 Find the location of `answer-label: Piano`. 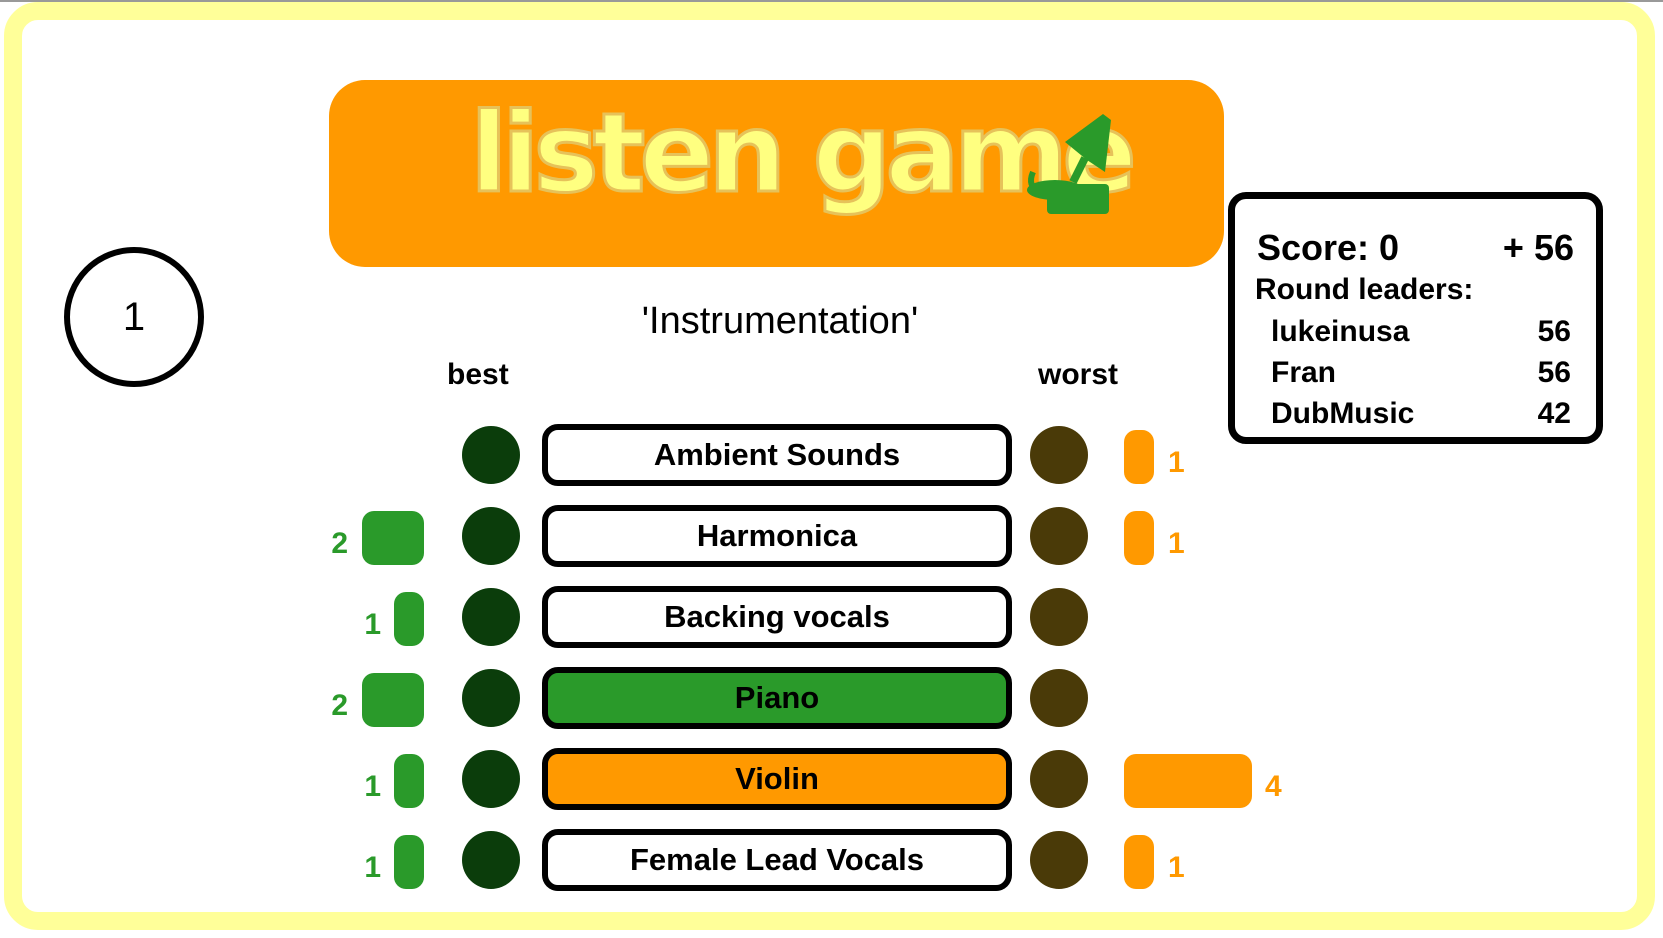

answer-label: Piano is located at coordinates (777, 697).